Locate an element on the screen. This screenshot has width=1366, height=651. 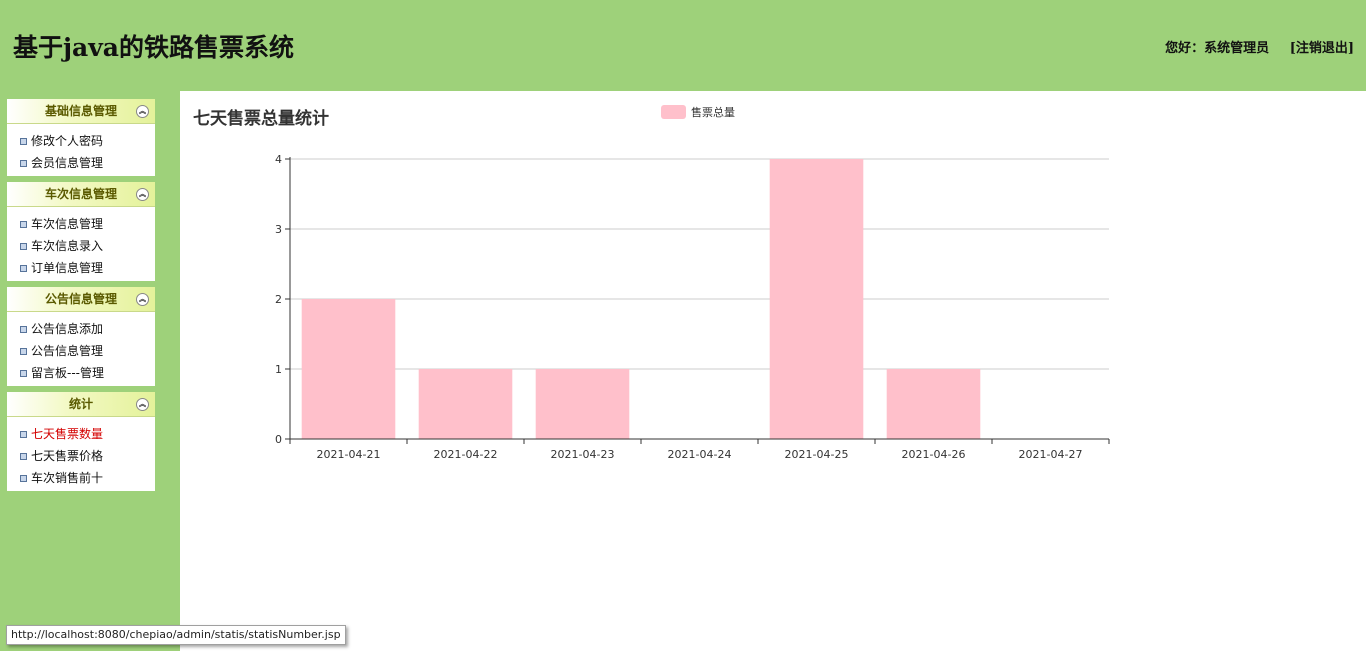
greeting-text: 您好：系统管理员 is located at coordinates (1217, 48).